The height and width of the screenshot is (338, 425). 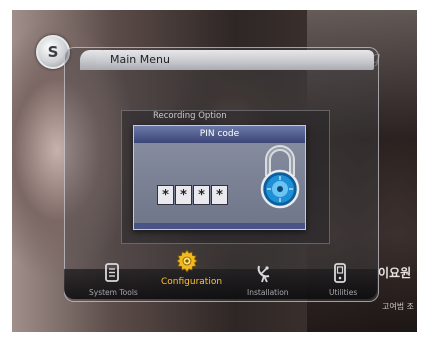 I want to click on menu-title: Main Menu, so click(x=235, y=60).